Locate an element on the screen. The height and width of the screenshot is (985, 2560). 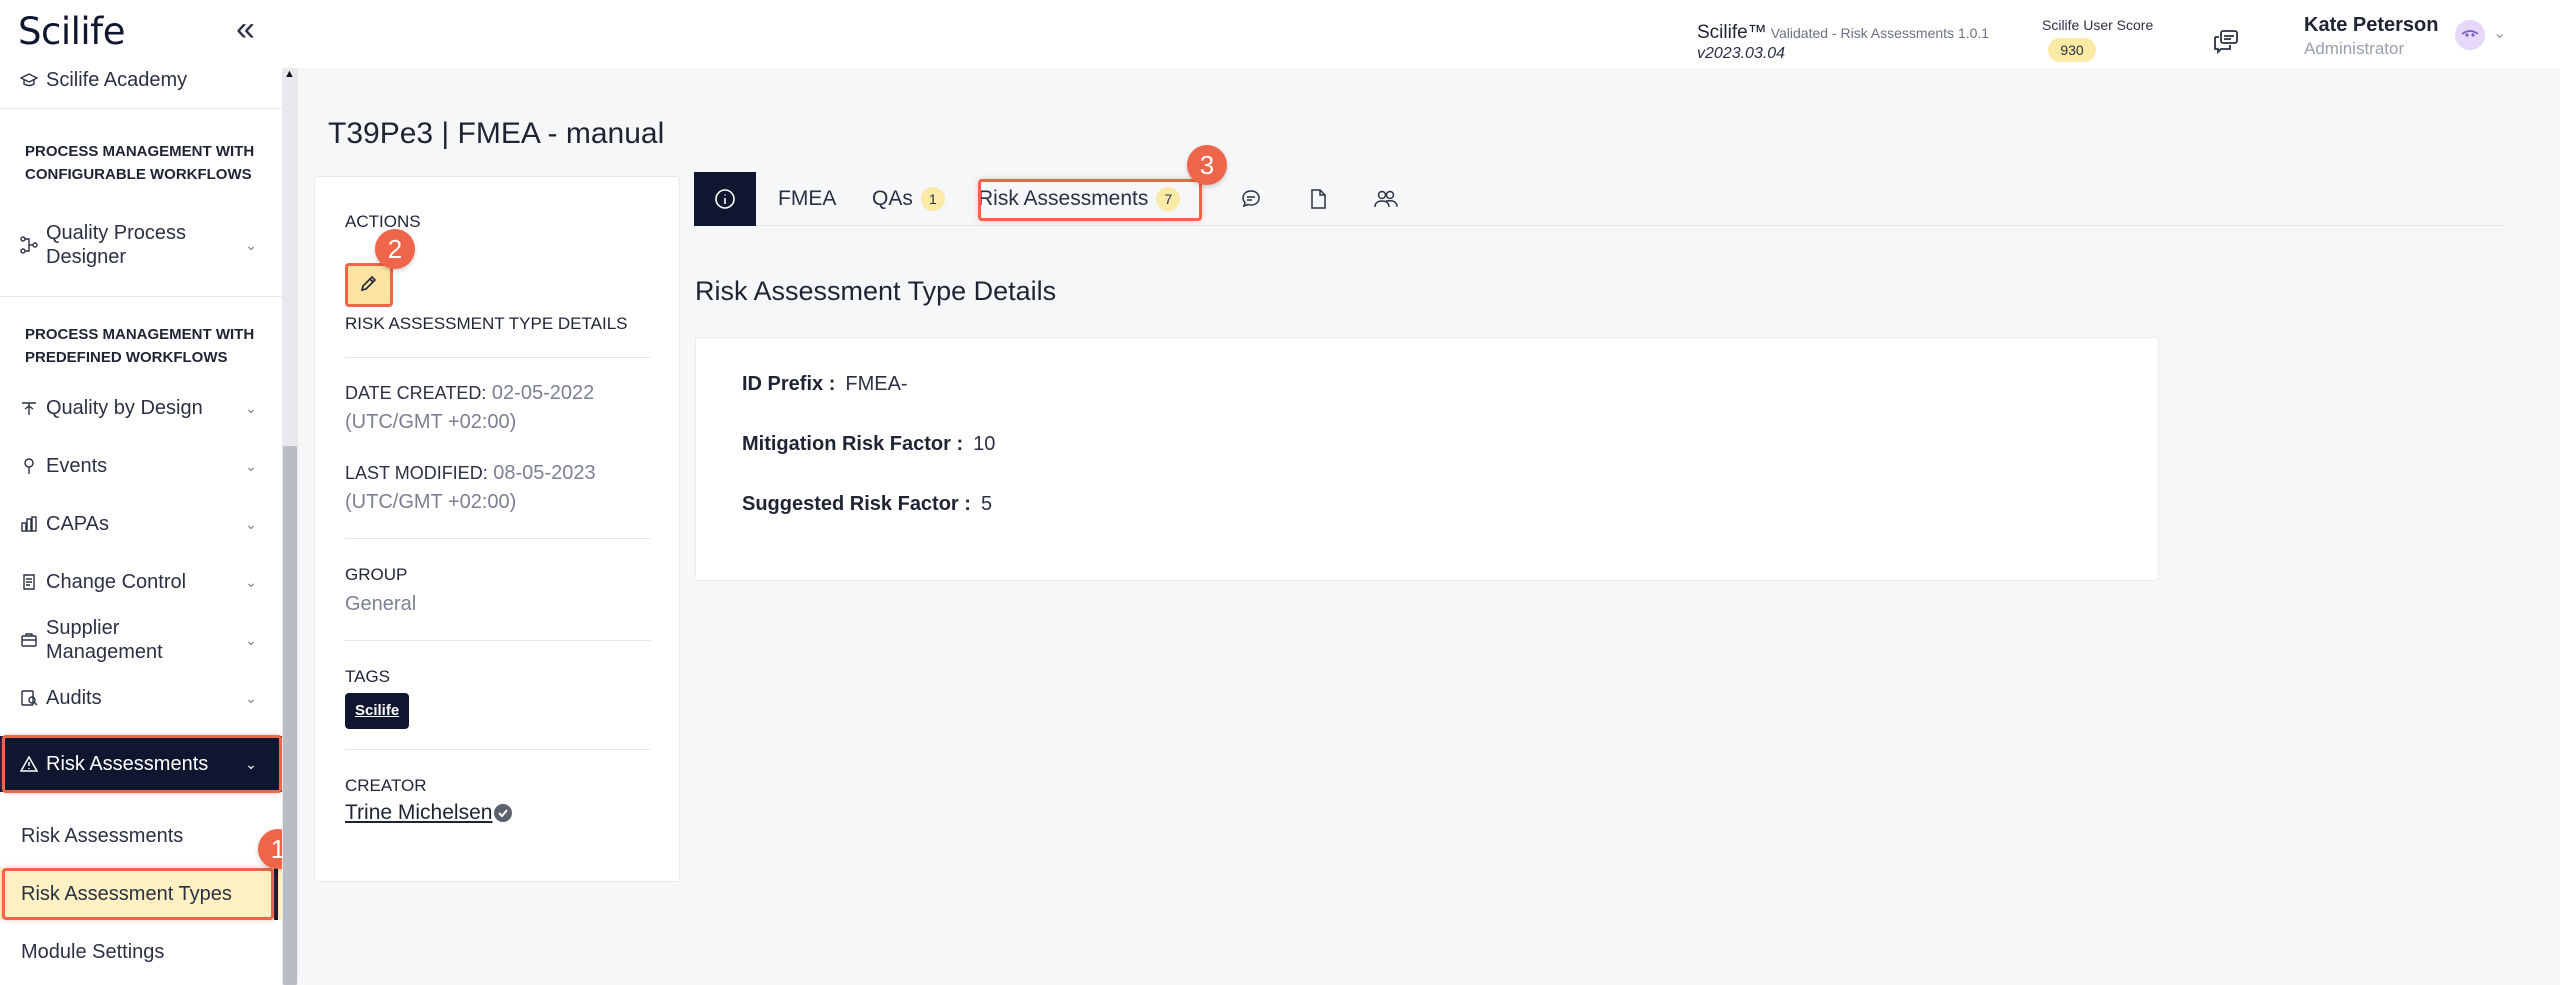
sidebar-item-events: Events ⌄ is located at coordinates (141, 466).